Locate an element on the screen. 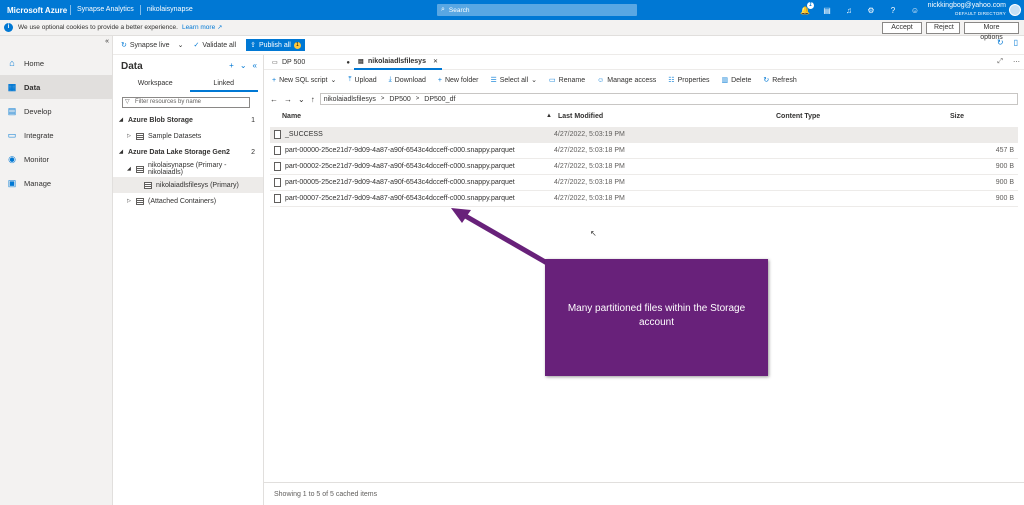 The width and height of the screenshot is (1024, 505). toolbox-icon: ▣ is located at coordinates (12, 183).